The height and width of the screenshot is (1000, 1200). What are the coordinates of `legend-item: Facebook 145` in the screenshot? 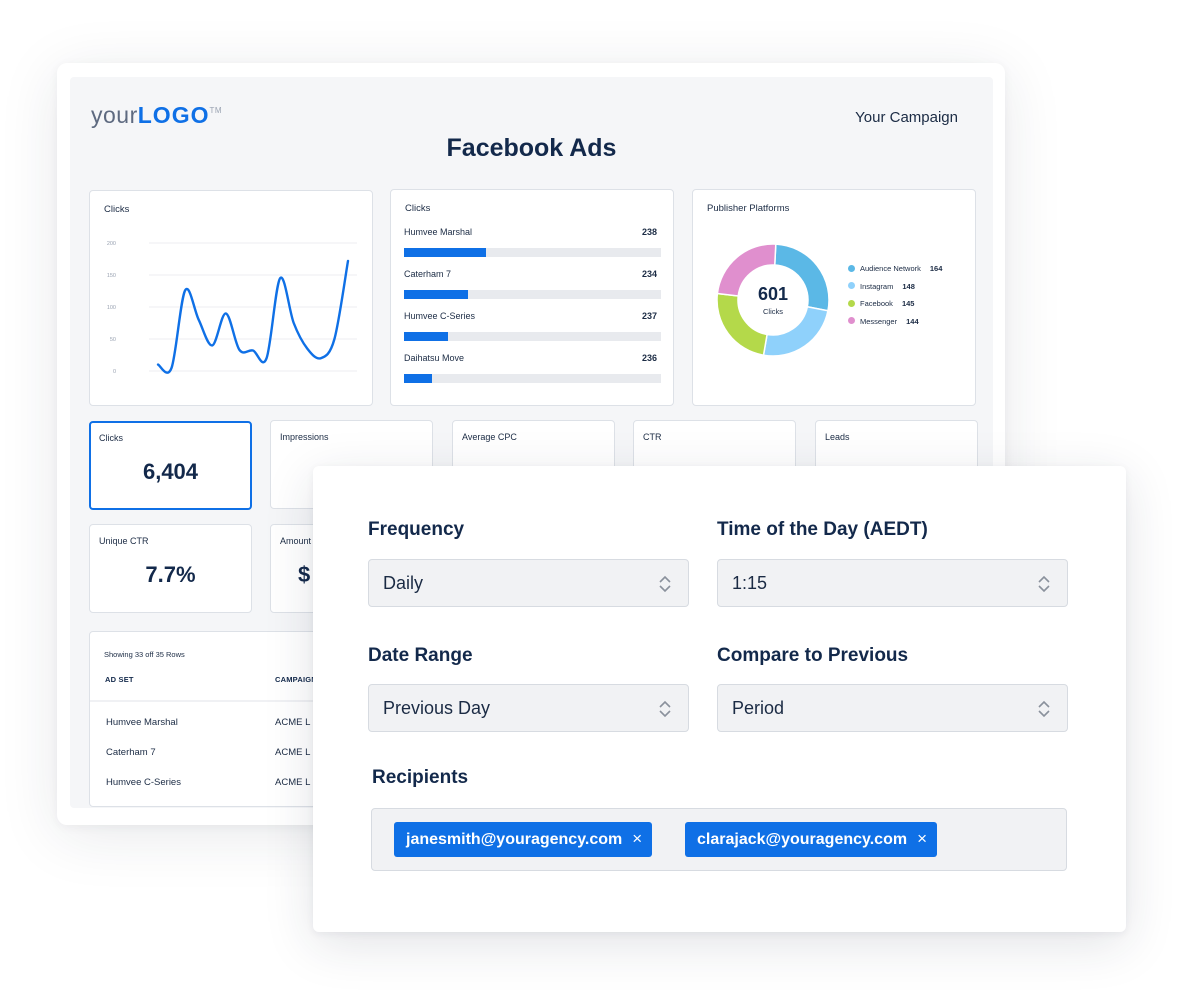 It's located at (895, 308).